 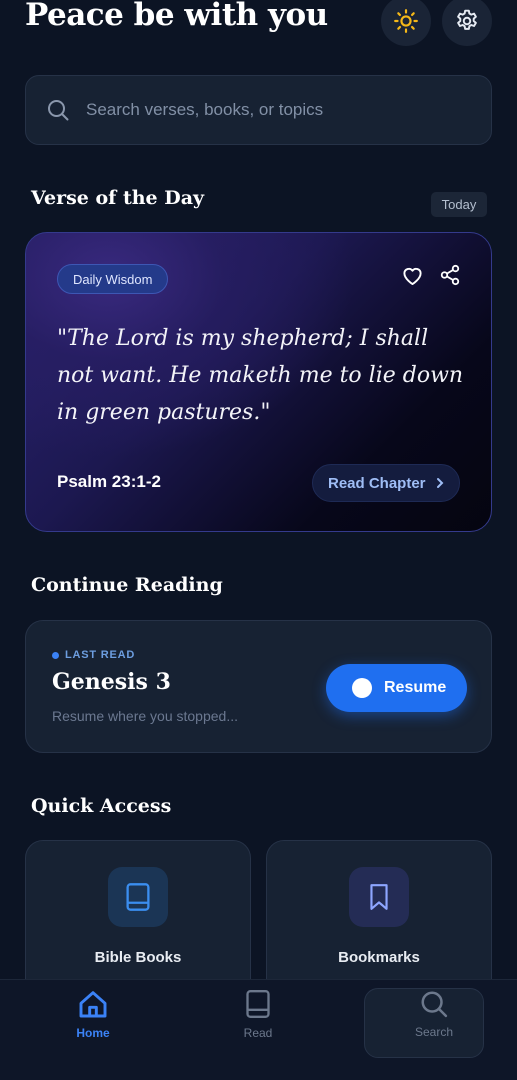 What do you see at coordinates (176, 16) in the screenshot?
I see `greeting-title: Peace be with you` at bounding box center [176, 16].